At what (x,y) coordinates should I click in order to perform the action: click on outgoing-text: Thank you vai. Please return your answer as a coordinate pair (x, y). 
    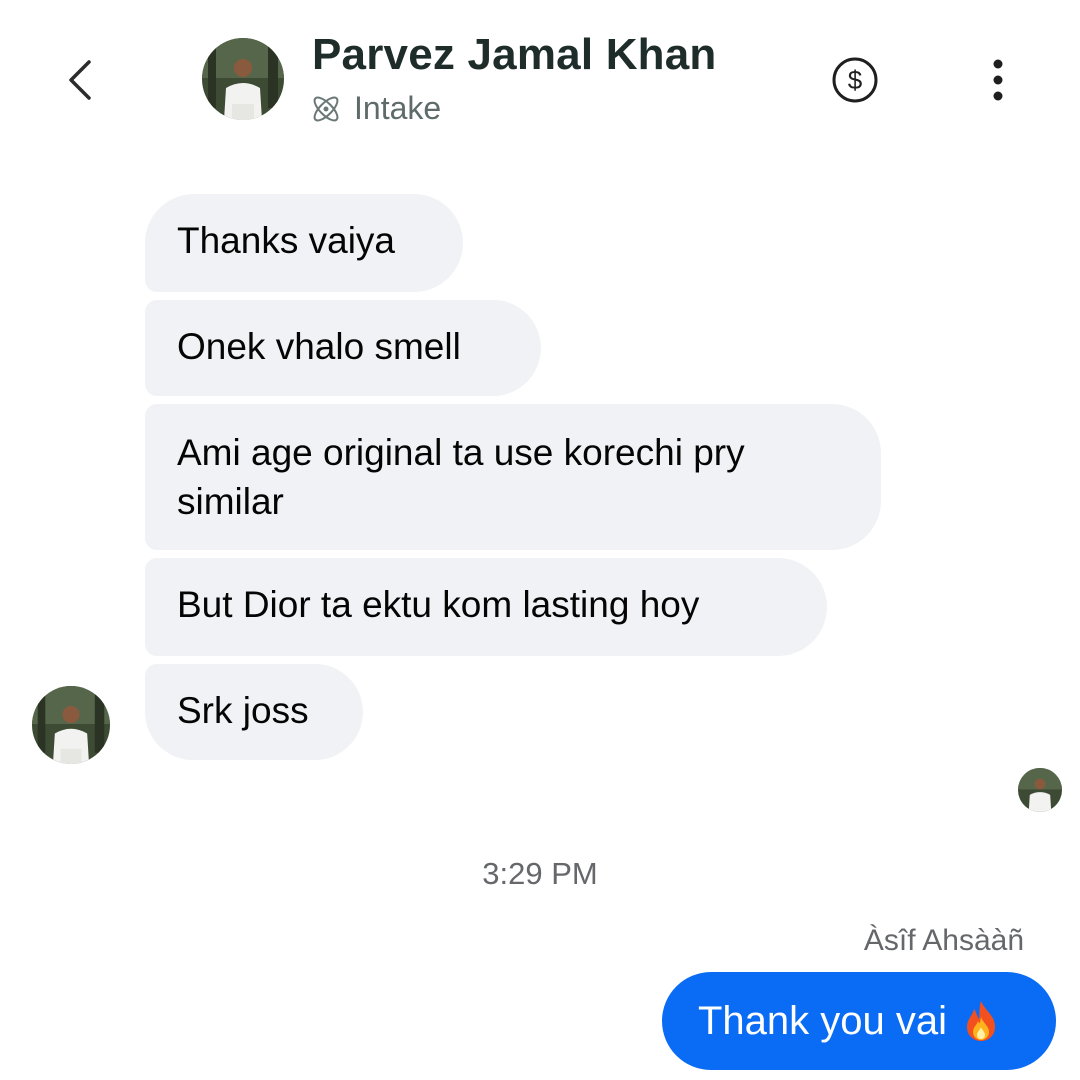
    Looking at the image, I should click on (823, 1021).